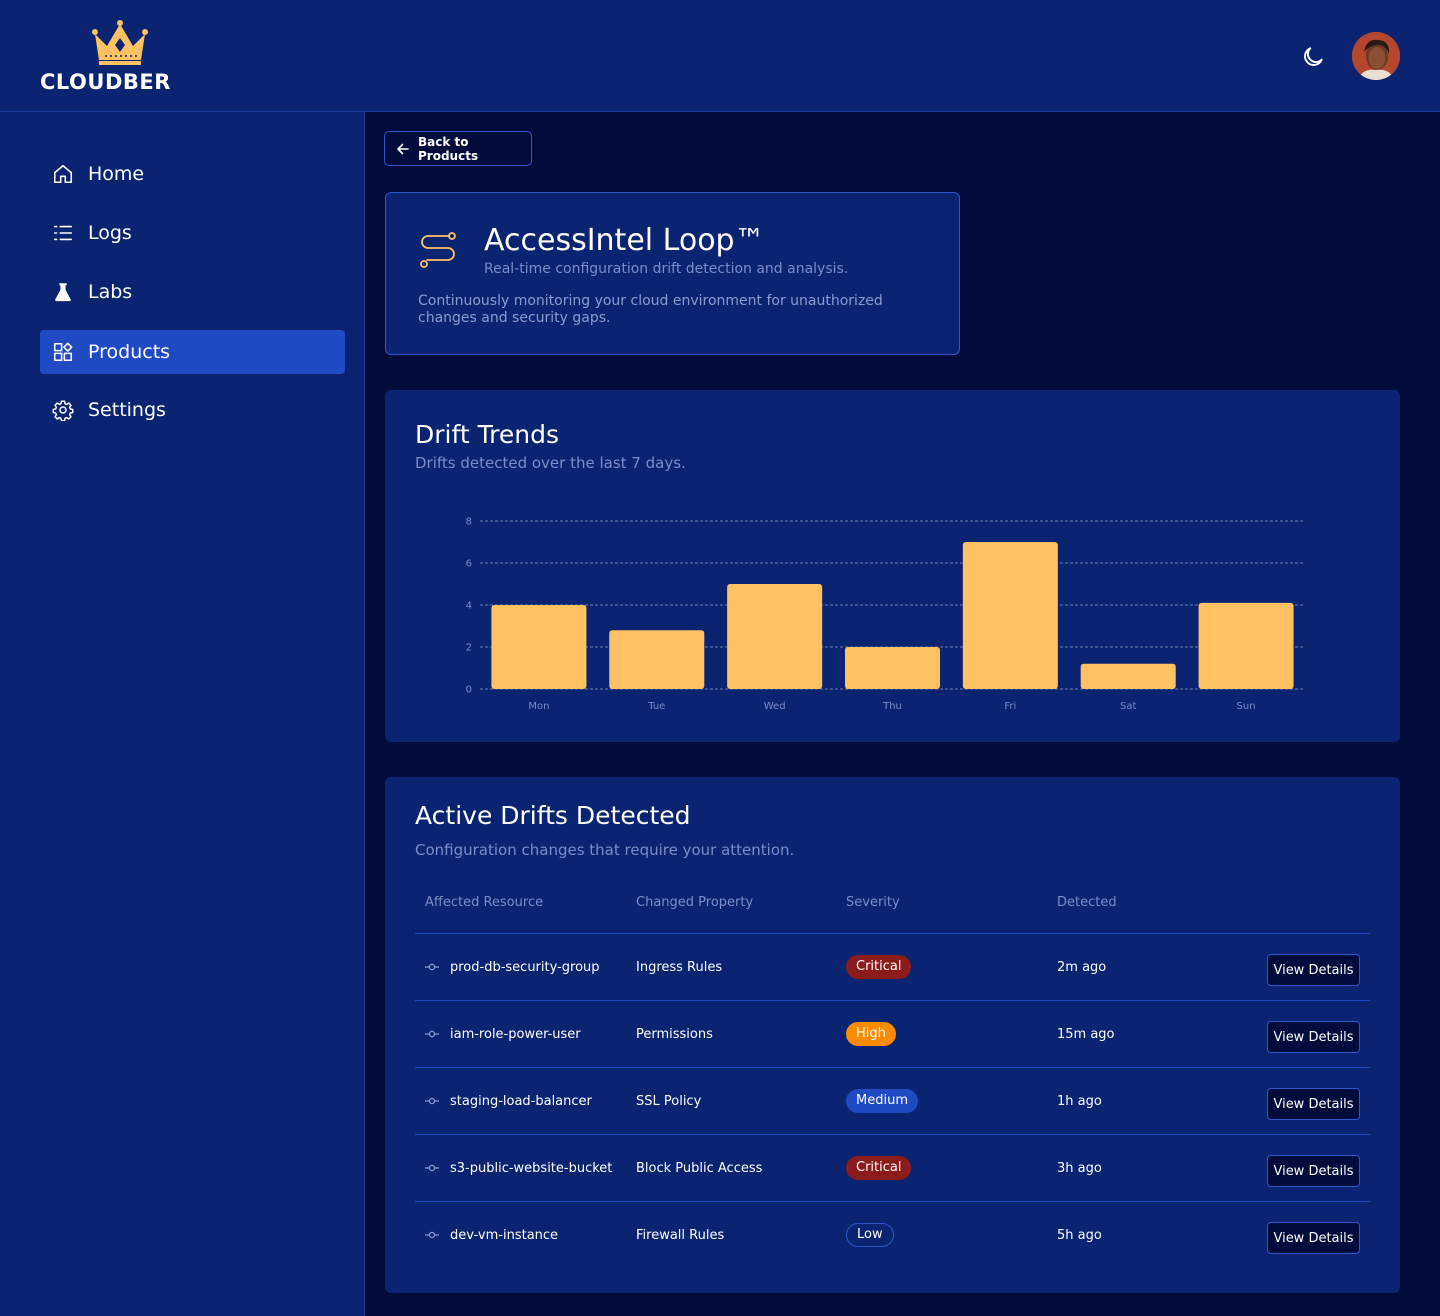  I want to click on bar-sat, so click(1128, 676).